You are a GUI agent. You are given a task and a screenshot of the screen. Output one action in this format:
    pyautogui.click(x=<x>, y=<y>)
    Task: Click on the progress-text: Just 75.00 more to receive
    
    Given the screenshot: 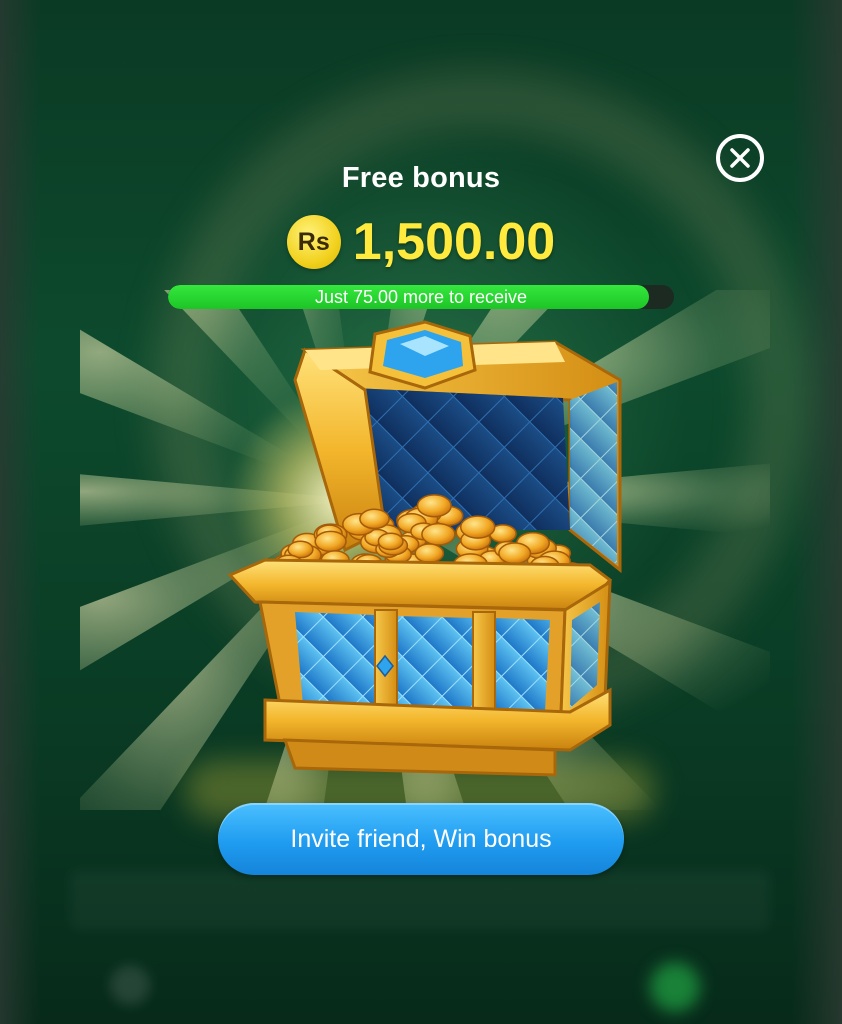 What is the action you would take?
    pyautogui.click(x=421, y=296)
    